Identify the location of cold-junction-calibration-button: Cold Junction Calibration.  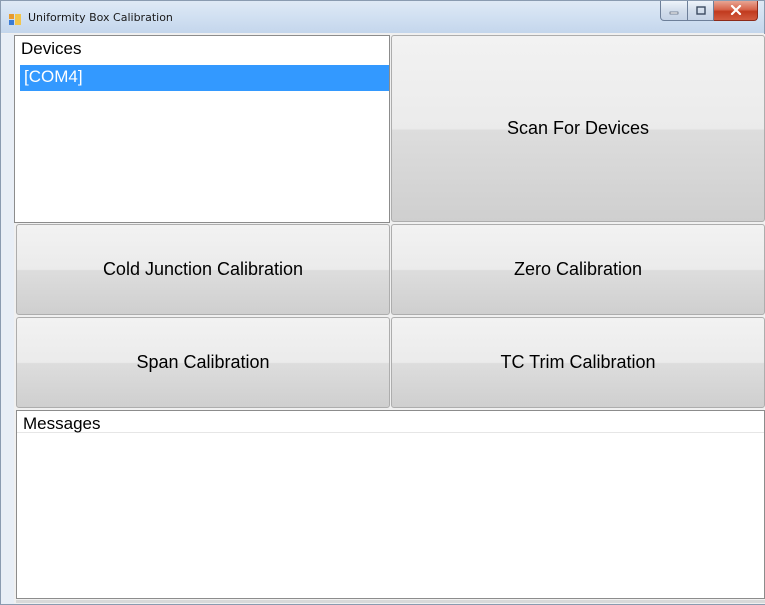
(203, 269).